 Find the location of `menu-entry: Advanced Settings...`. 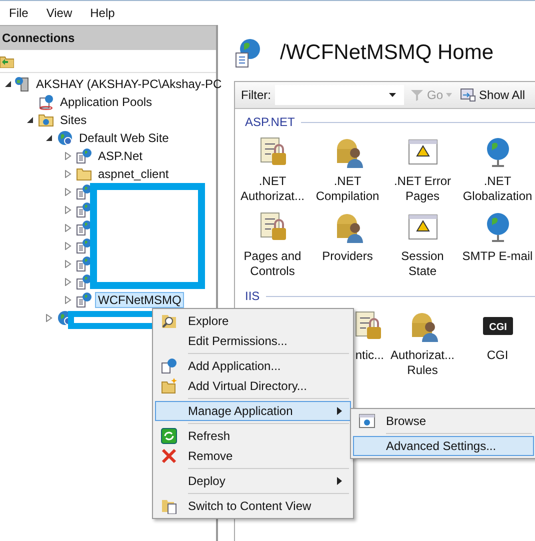

menu-entry: Advanced Settings... is located at coordinates (443, 446).